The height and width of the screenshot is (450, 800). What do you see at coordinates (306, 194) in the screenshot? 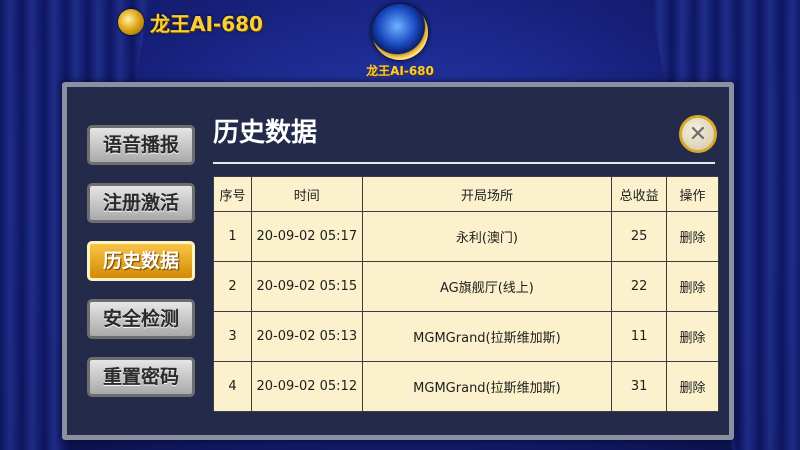
I see `column-header-time: 时间` at bounding box center [306, 194].